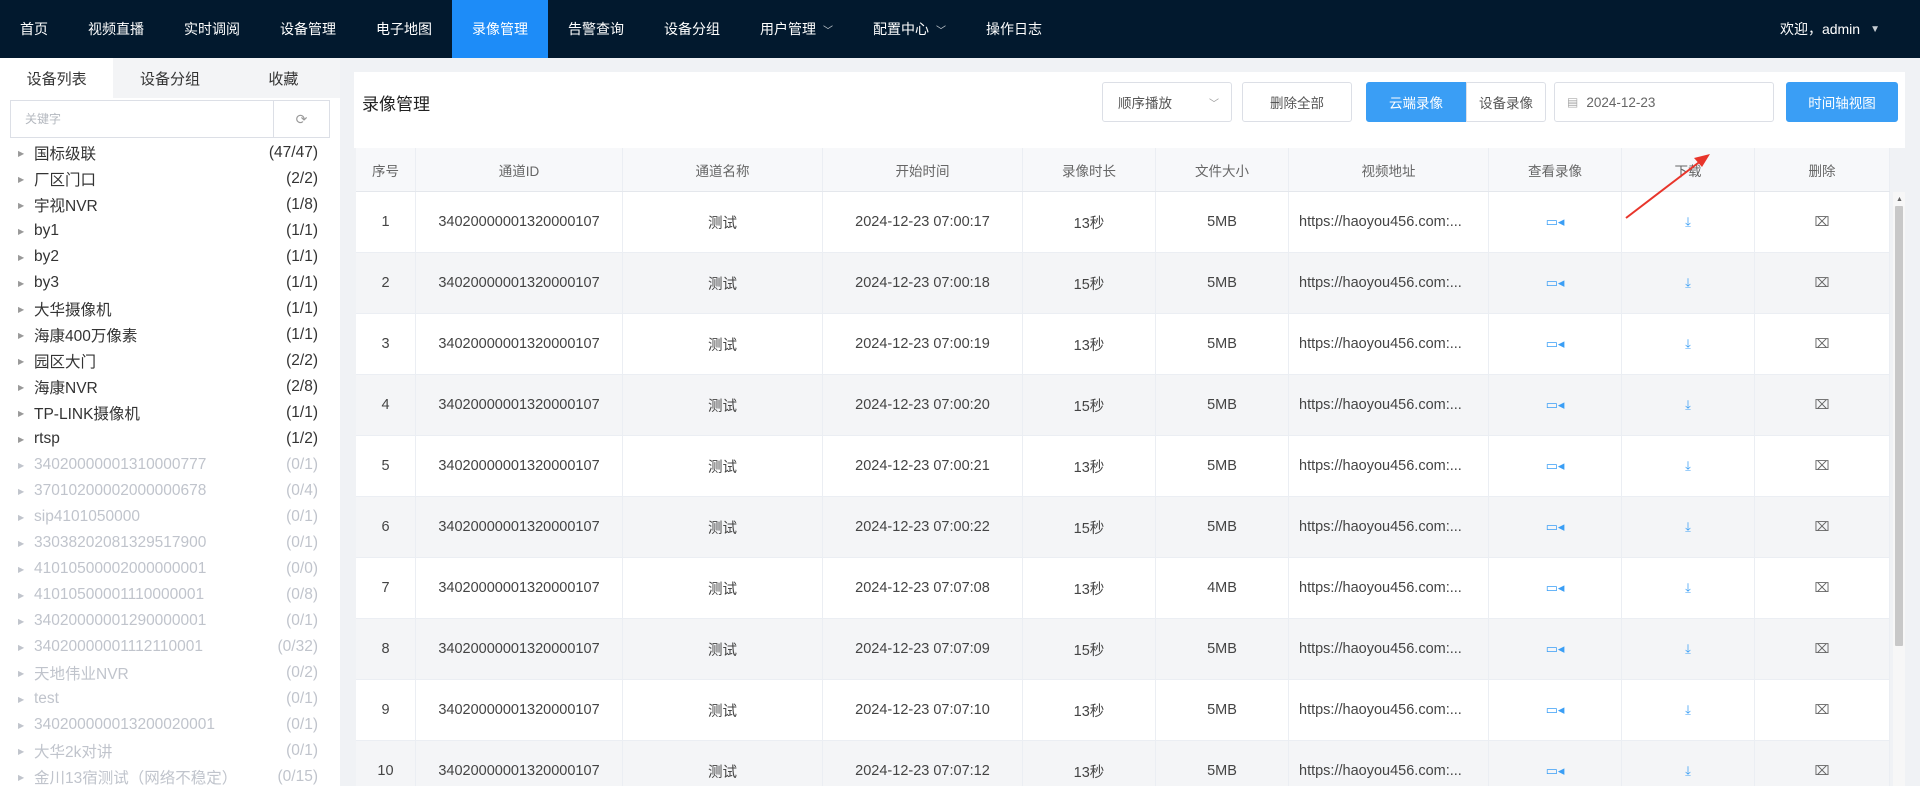 The height and width of the screenshot is (786, 1920). I want to click on tree-node: ▶ 340200000013200020001 (0/1), so click(170, 725).